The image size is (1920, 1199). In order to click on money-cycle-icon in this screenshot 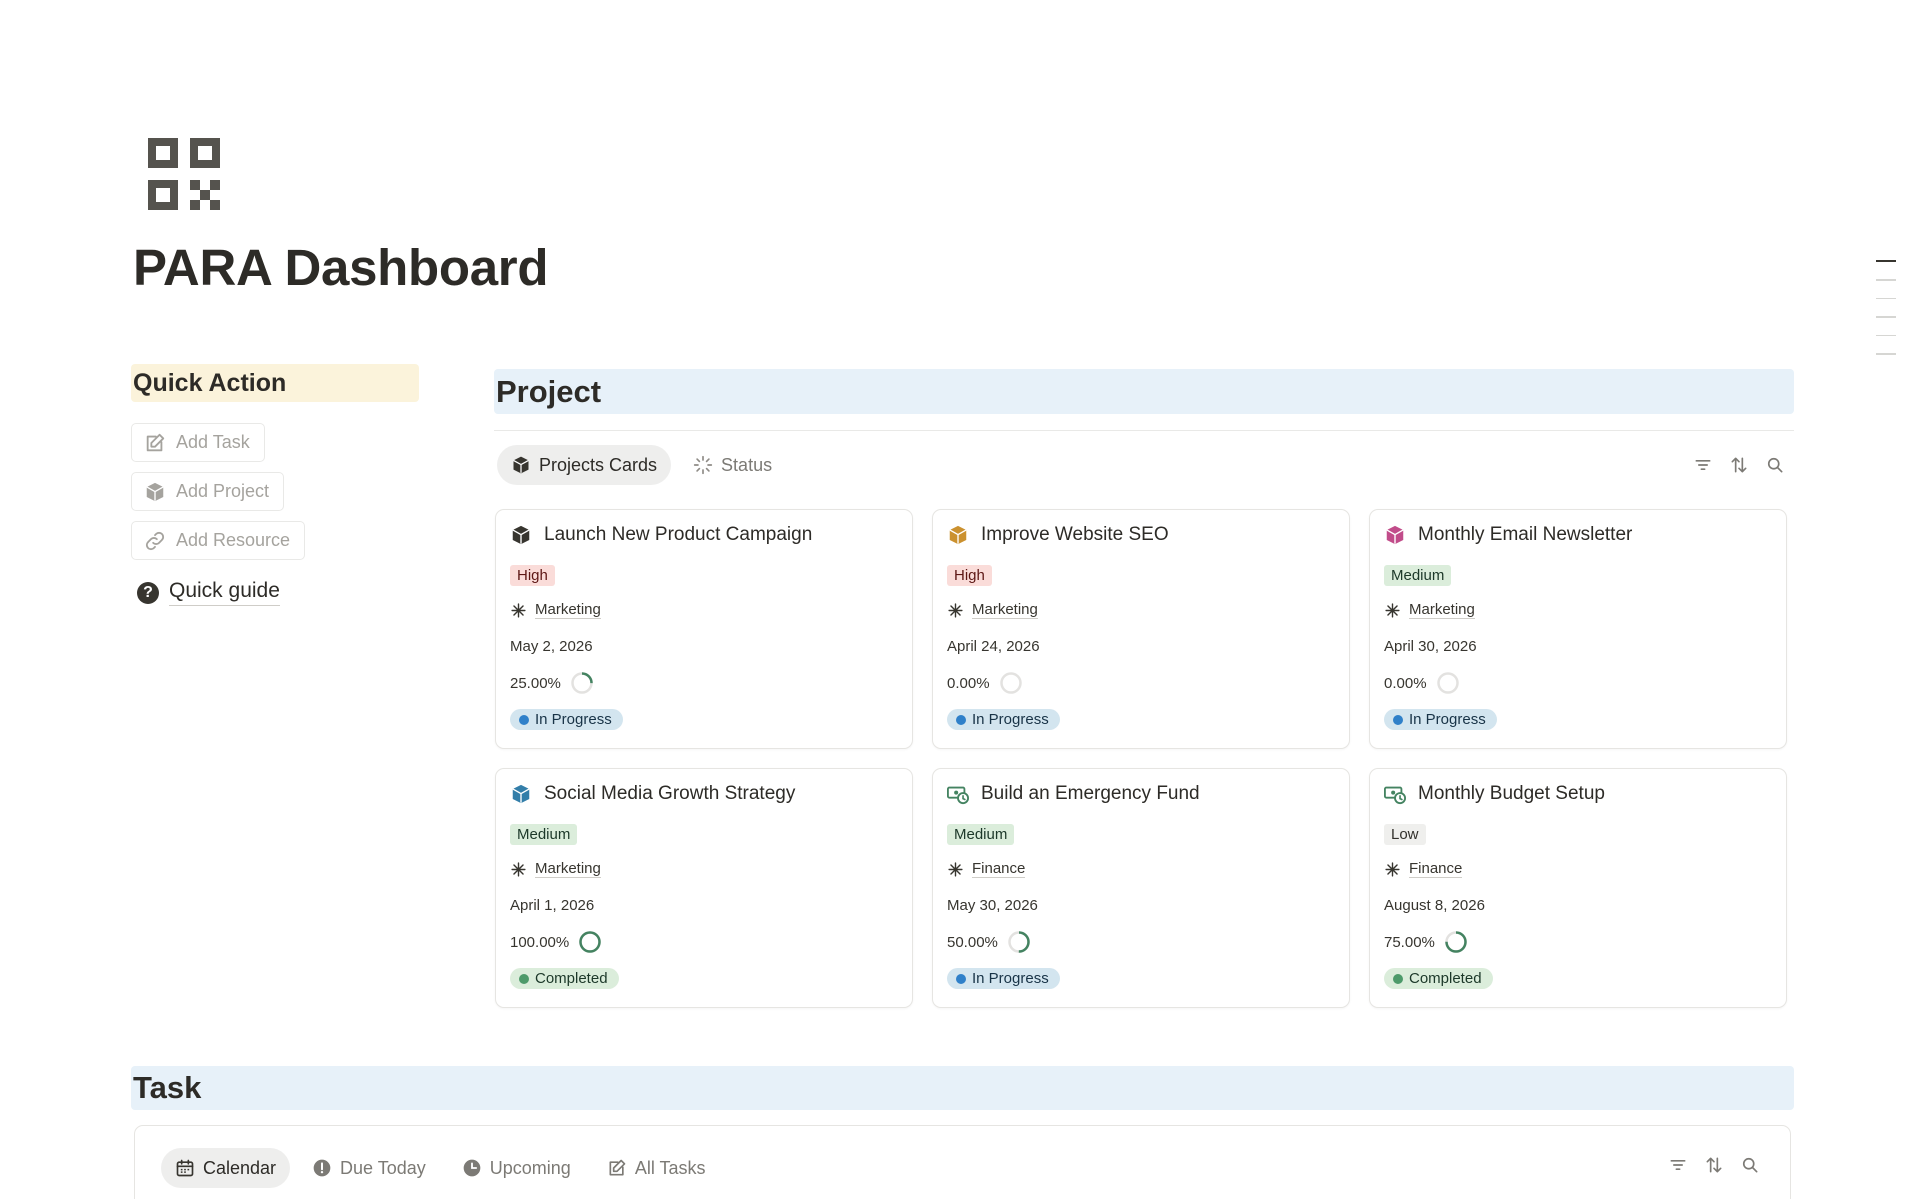, I will do `click(958, 795)`.